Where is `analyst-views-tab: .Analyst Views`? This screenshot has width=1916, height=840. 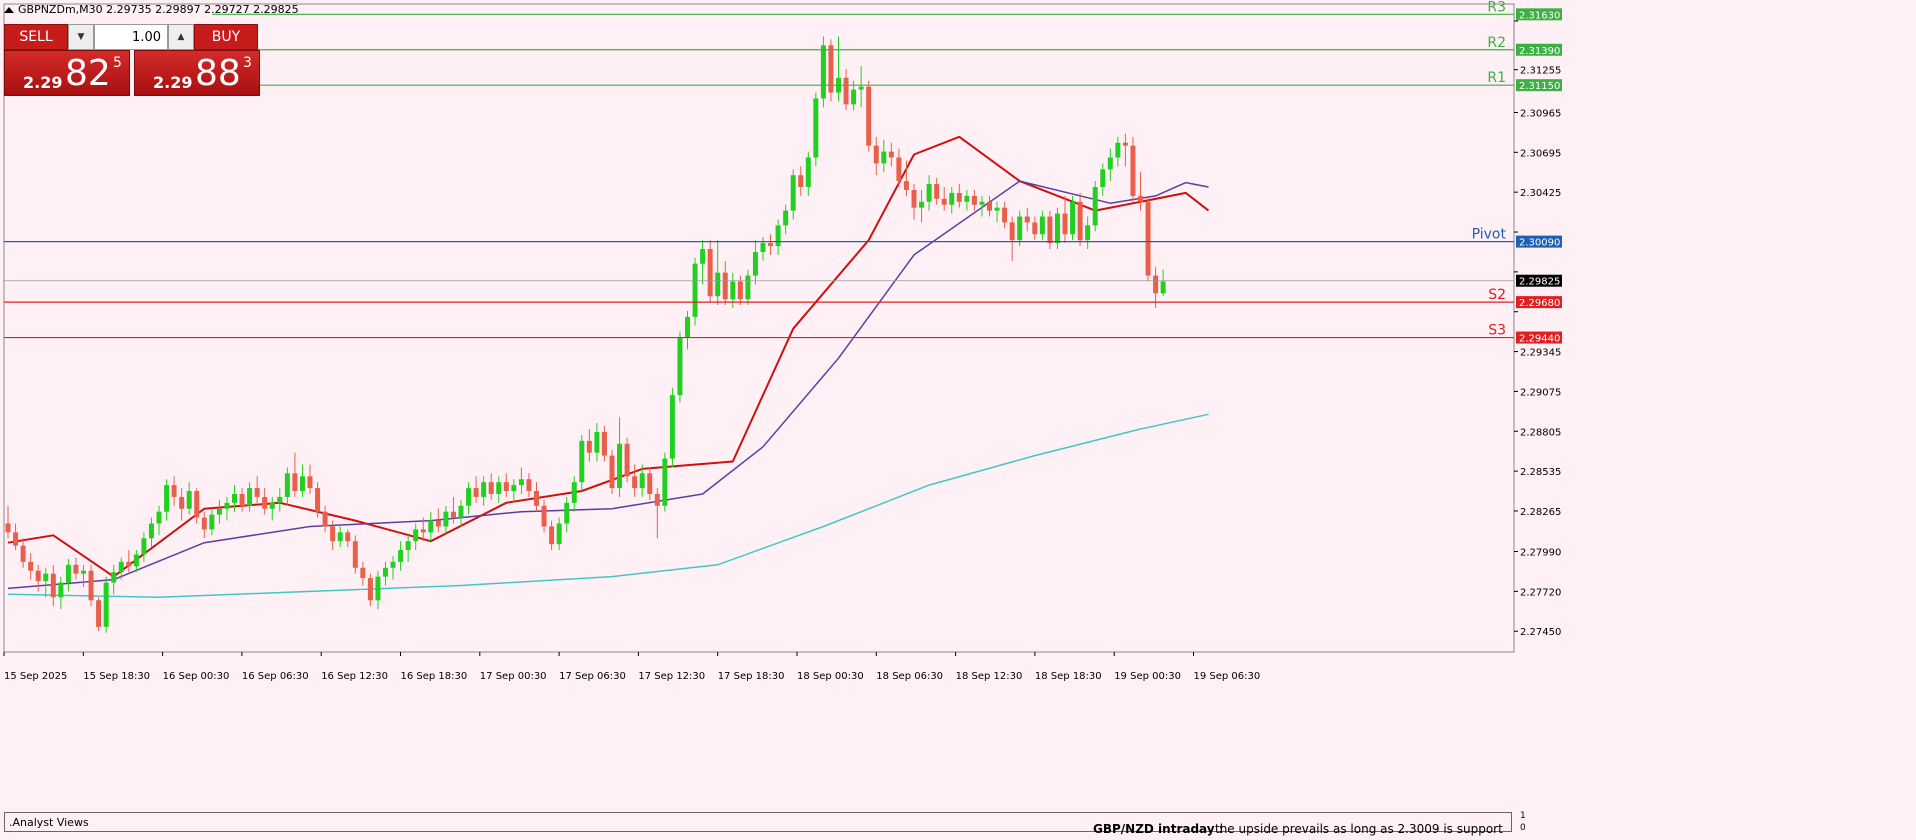 analyst-views-tab: .Analyst Views is located at coordinates (49, 822).